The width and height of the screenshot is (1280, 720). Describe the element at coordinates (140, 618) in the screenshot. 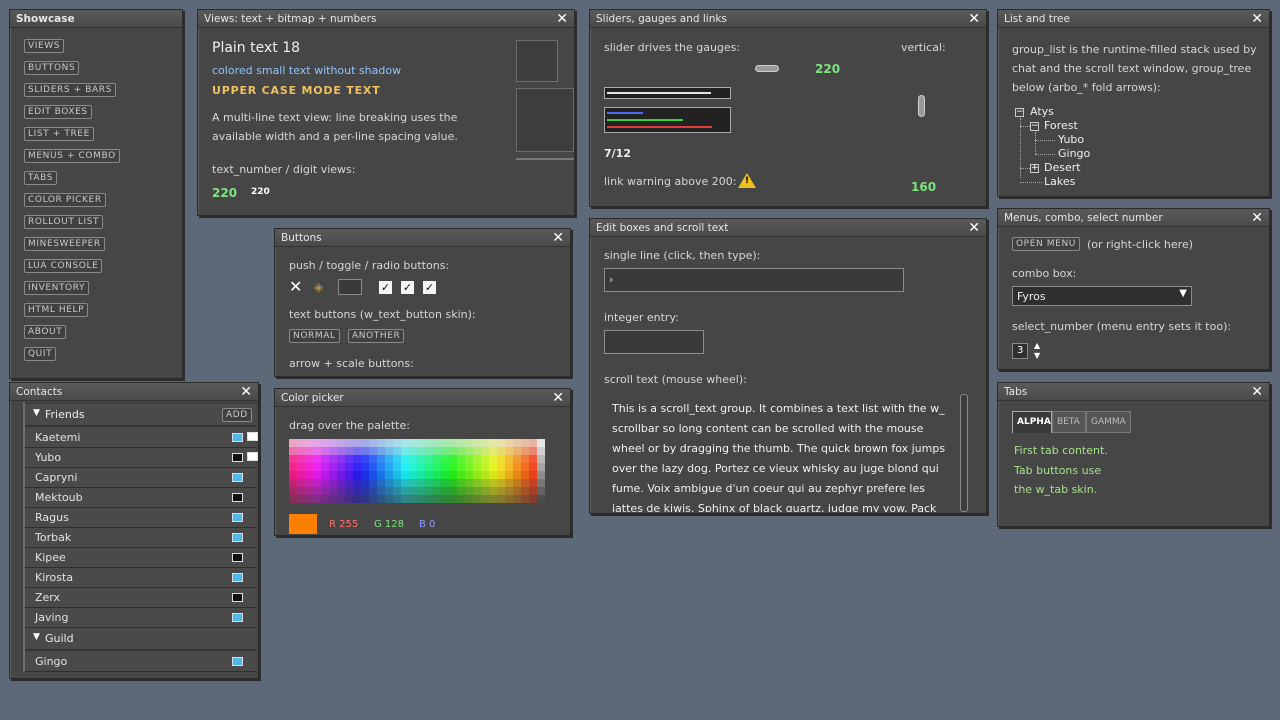

I see `list-item: Javing` at that location.